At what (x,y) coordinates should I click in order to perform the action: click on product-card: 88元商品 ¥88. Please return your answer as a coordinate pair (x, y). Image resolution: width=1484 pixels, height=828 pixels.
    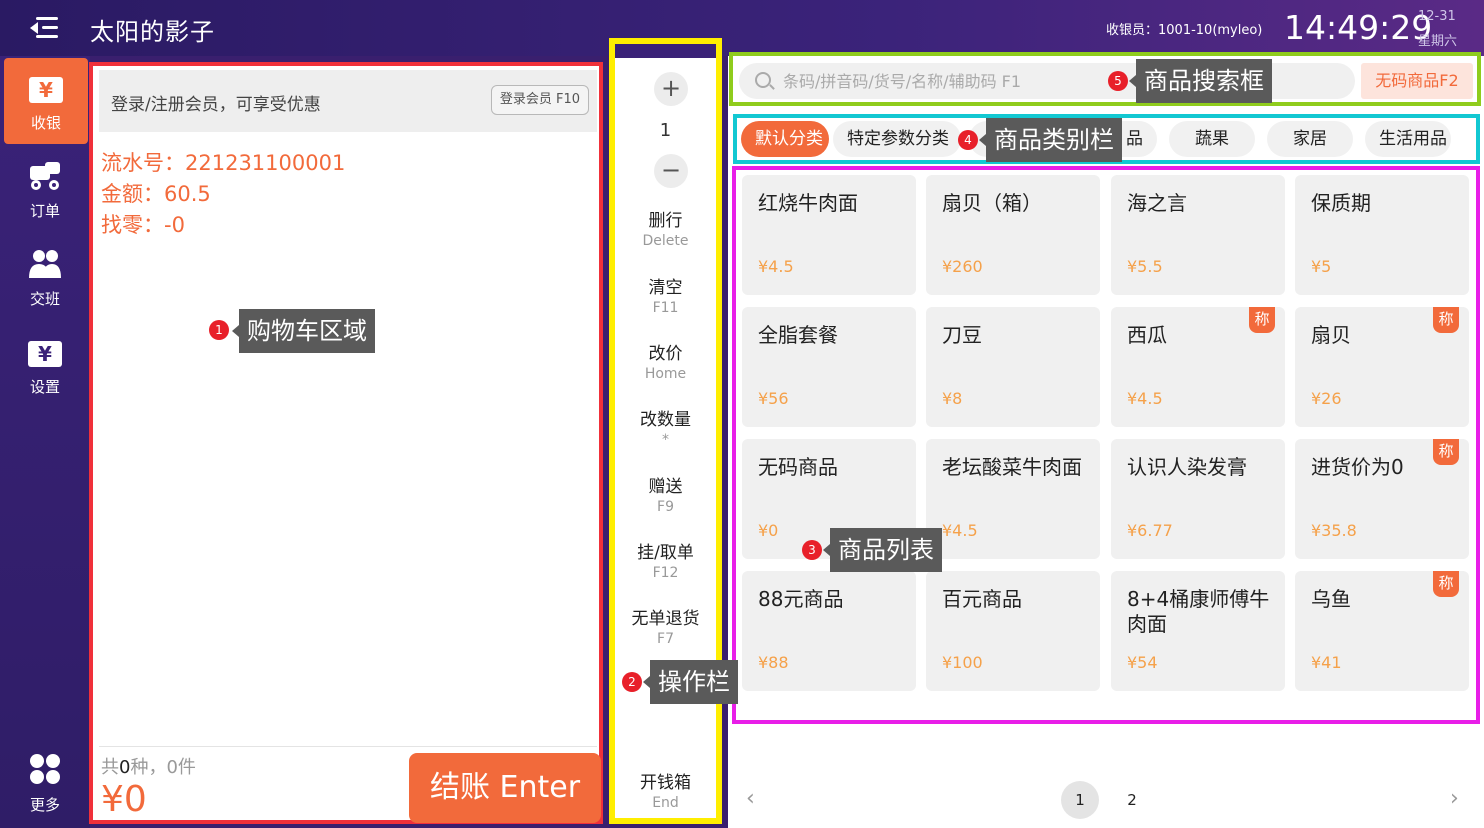
    Looking at the image, I should click on (829, 631).